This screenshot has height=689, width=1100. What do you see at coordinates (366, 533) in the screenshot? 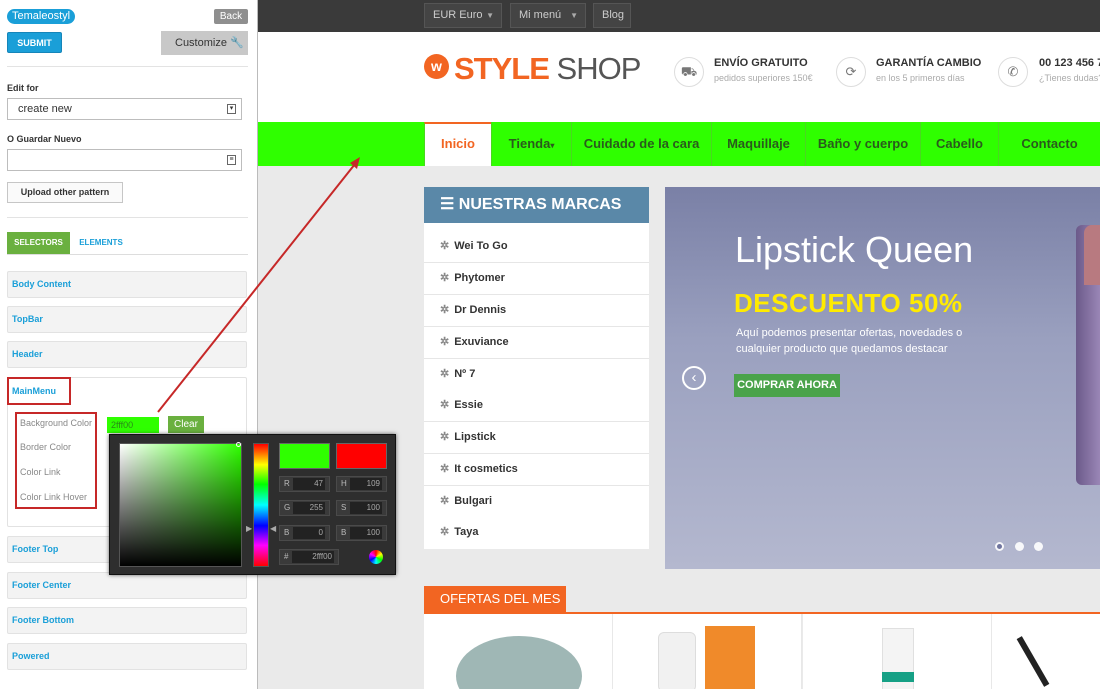
I see `brightness-value: 100` at bounding box center [366, 533].